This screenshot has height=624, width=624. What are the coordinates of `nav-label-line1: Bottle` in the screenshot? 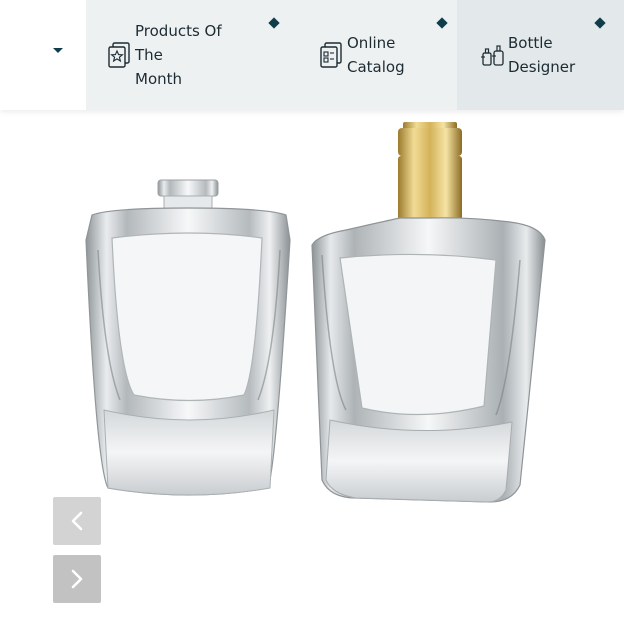 It's located at (530, 43).